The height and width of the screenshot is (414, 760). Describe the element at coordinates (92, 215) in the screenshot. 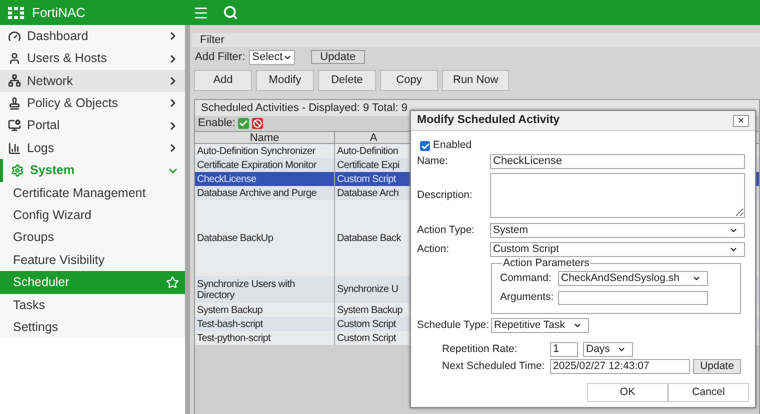

I see `sidebar-subitem: Config Wizard` at that location.